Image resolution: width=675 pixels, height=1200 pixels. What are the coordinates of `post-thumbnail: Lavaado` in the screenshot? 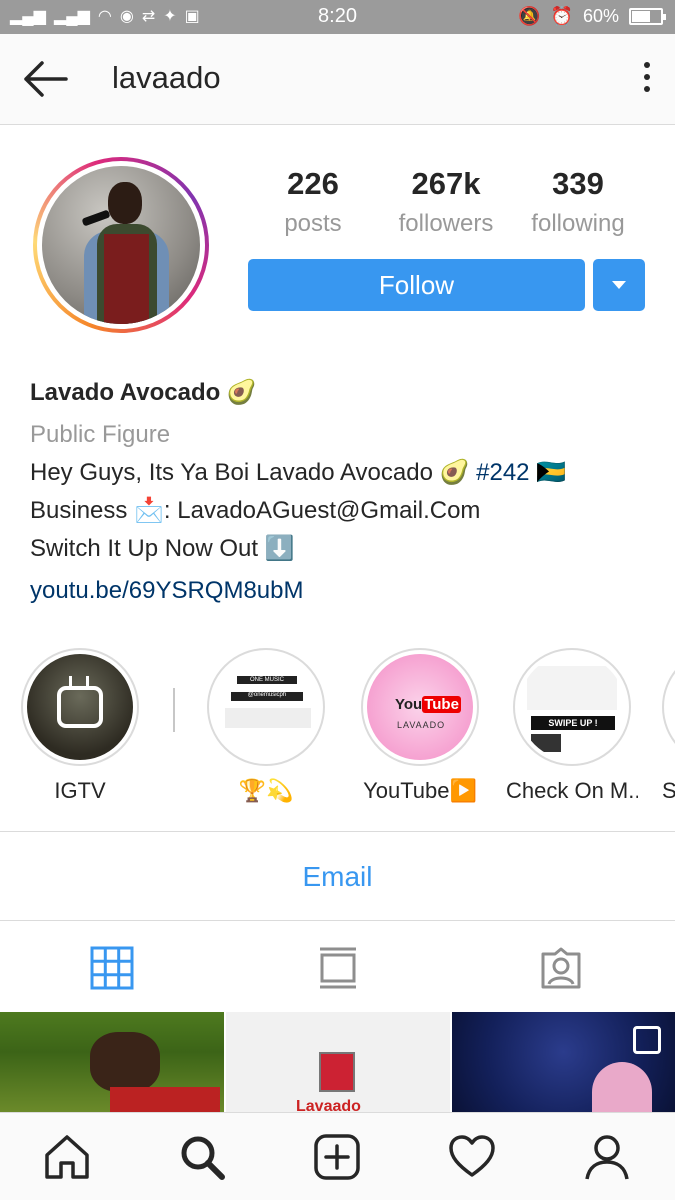 It's located at (338, 1062).